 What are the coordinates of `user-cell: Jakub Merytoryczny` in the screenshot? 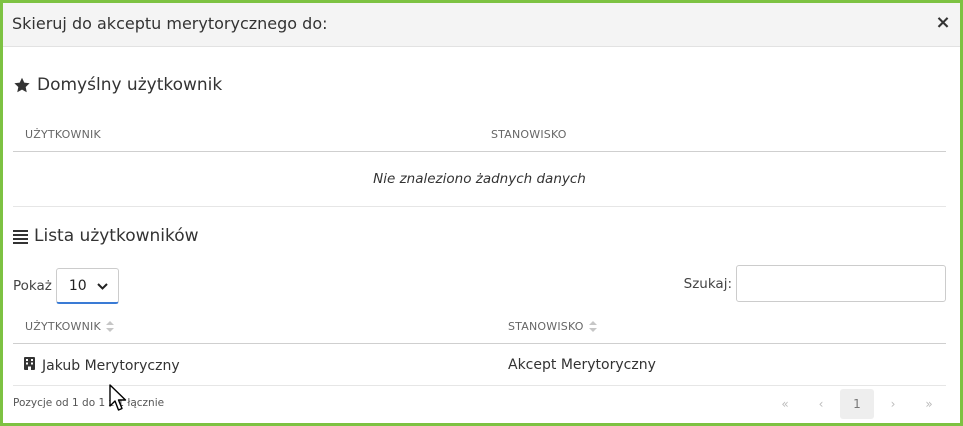 It's located at (102, 365).